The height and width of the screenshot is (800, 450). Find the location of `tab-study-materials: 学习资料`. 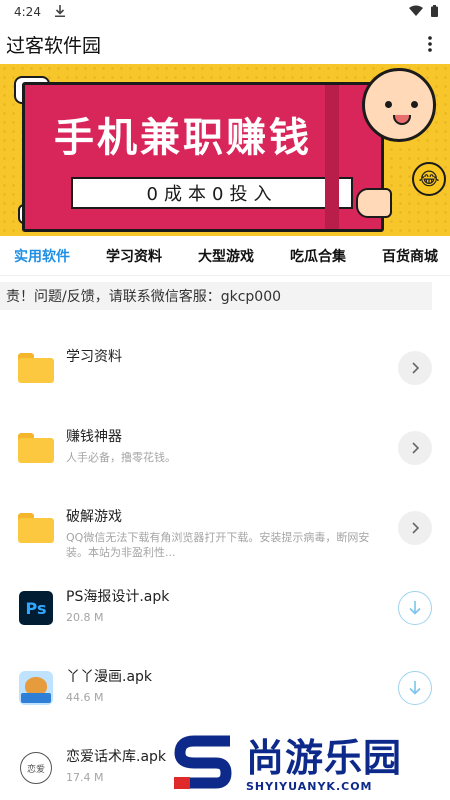

tab-study-materials: 学习资料 is located at coordinates (134, 256).